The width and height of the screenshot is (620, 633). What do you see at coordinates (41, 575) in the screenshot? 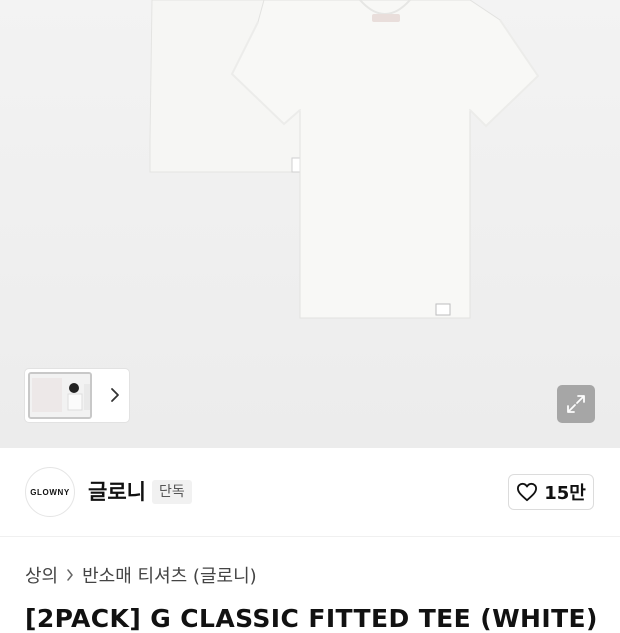
I see `breadcrumb-item-category: 상의` at bounding box center [41, 575].